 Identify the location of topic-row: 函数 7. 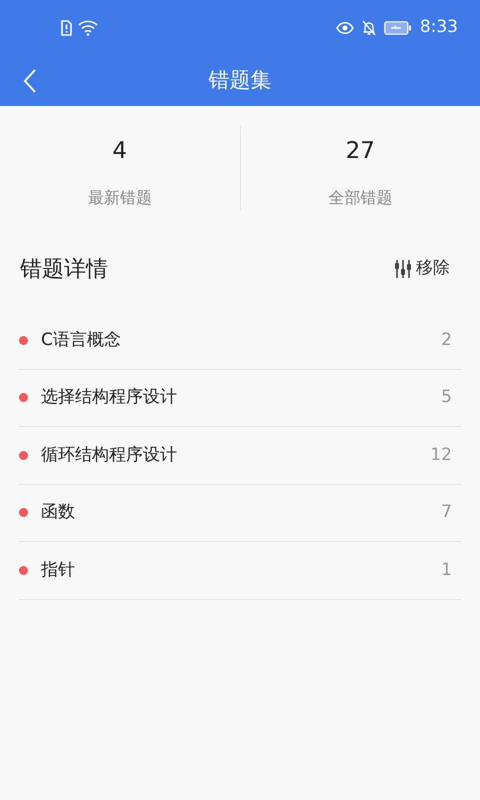
(240, 513).